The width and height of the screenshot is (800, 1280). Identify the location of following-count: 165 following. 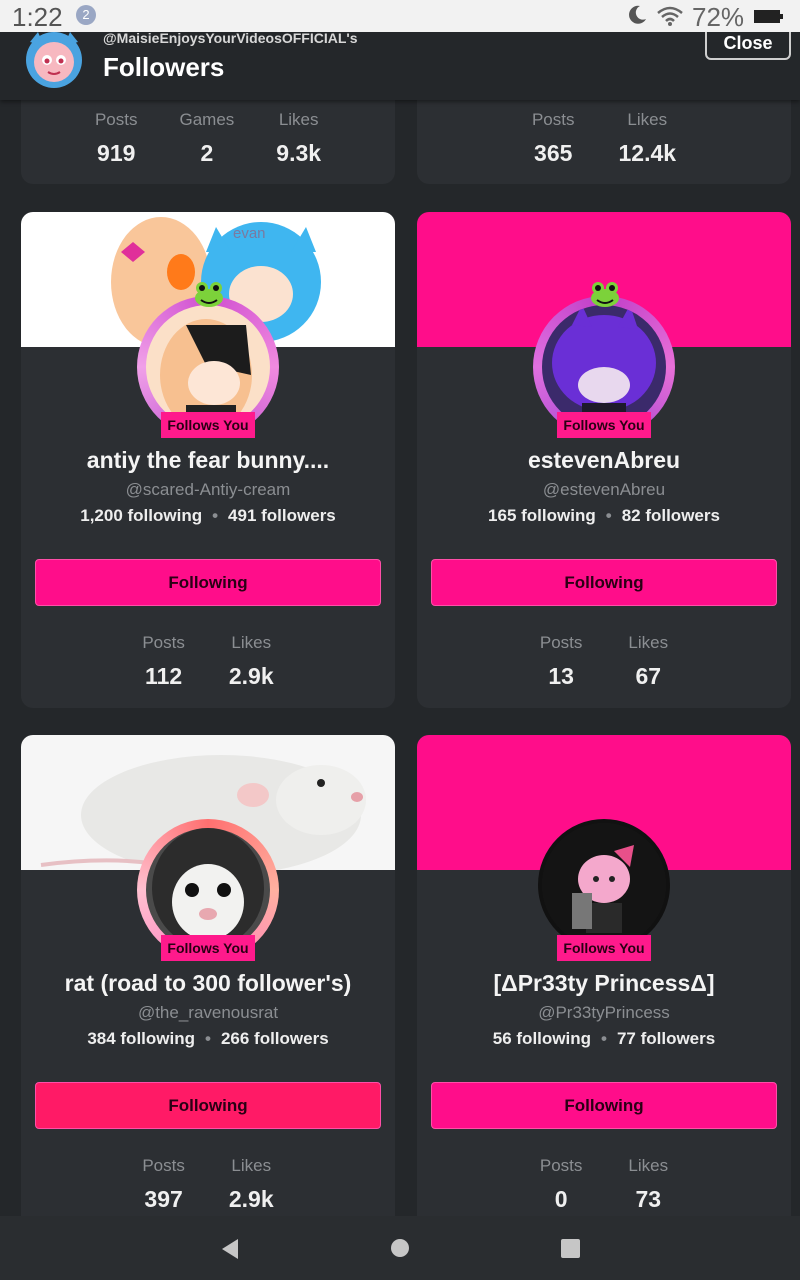
(542, 515).